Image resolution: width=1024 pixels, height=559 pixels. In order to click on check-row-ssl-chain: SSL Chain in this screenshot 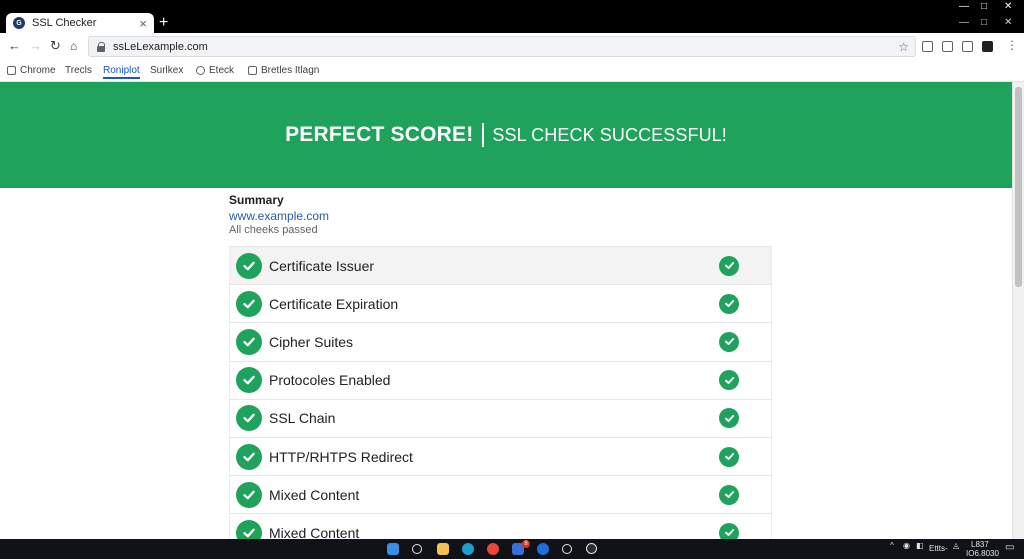, I will do `click(500, 418)`.